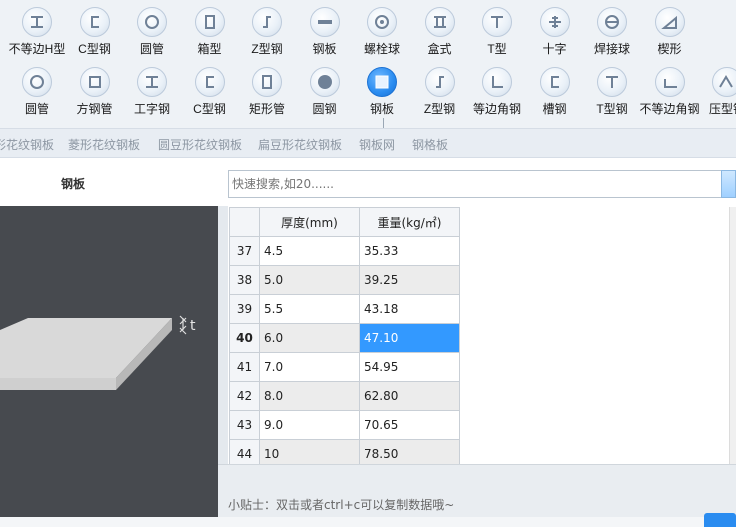  What do you see at coordinates (670, 83) in the screenshot?
I see `unequal-angle-icon` at bounding box center [670, 83].